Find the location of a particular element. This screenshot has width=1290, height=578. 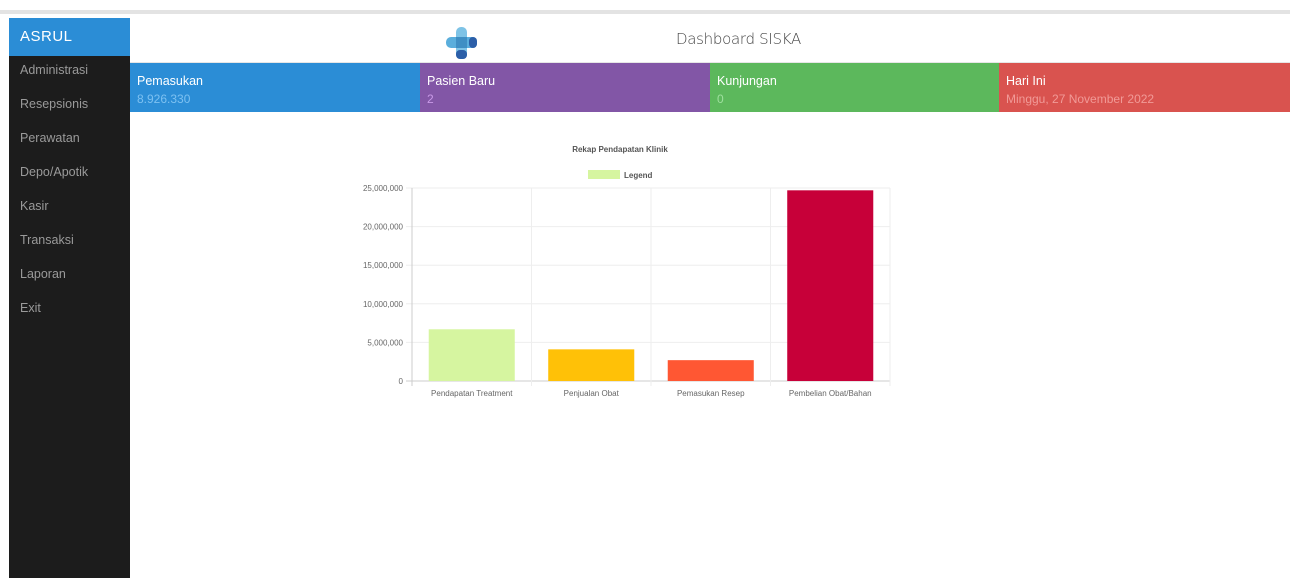

x-tick-label: Pembelian Obat/Bahan is located at coordinates (830, 393).